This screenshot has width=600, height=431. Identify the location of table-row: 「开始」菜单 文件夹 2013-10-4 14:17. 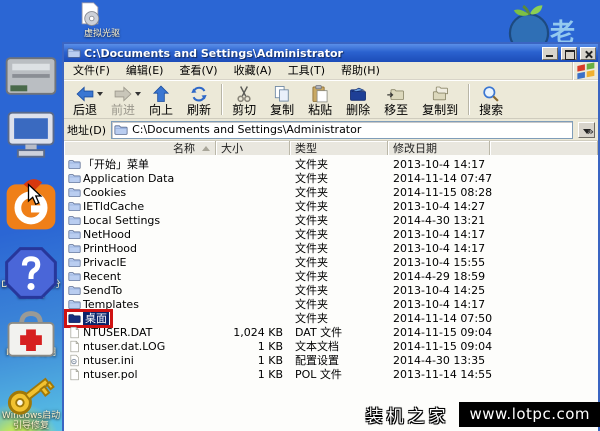
(331, 164).